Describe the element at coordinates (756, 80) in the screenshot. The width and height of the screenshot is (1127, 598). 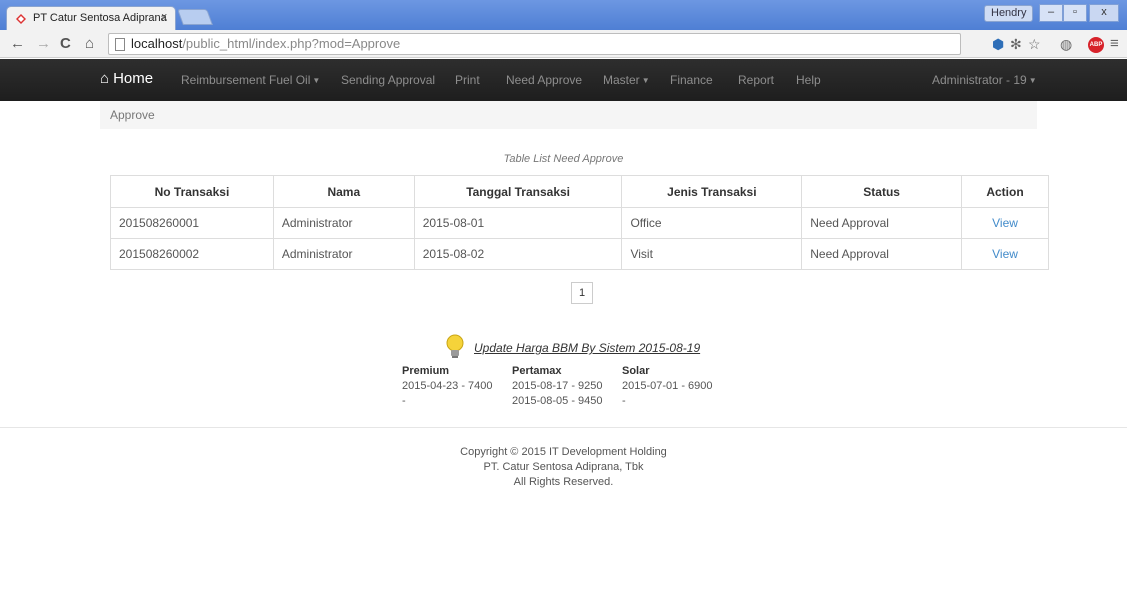
I see `nav-report: Report` at that location.